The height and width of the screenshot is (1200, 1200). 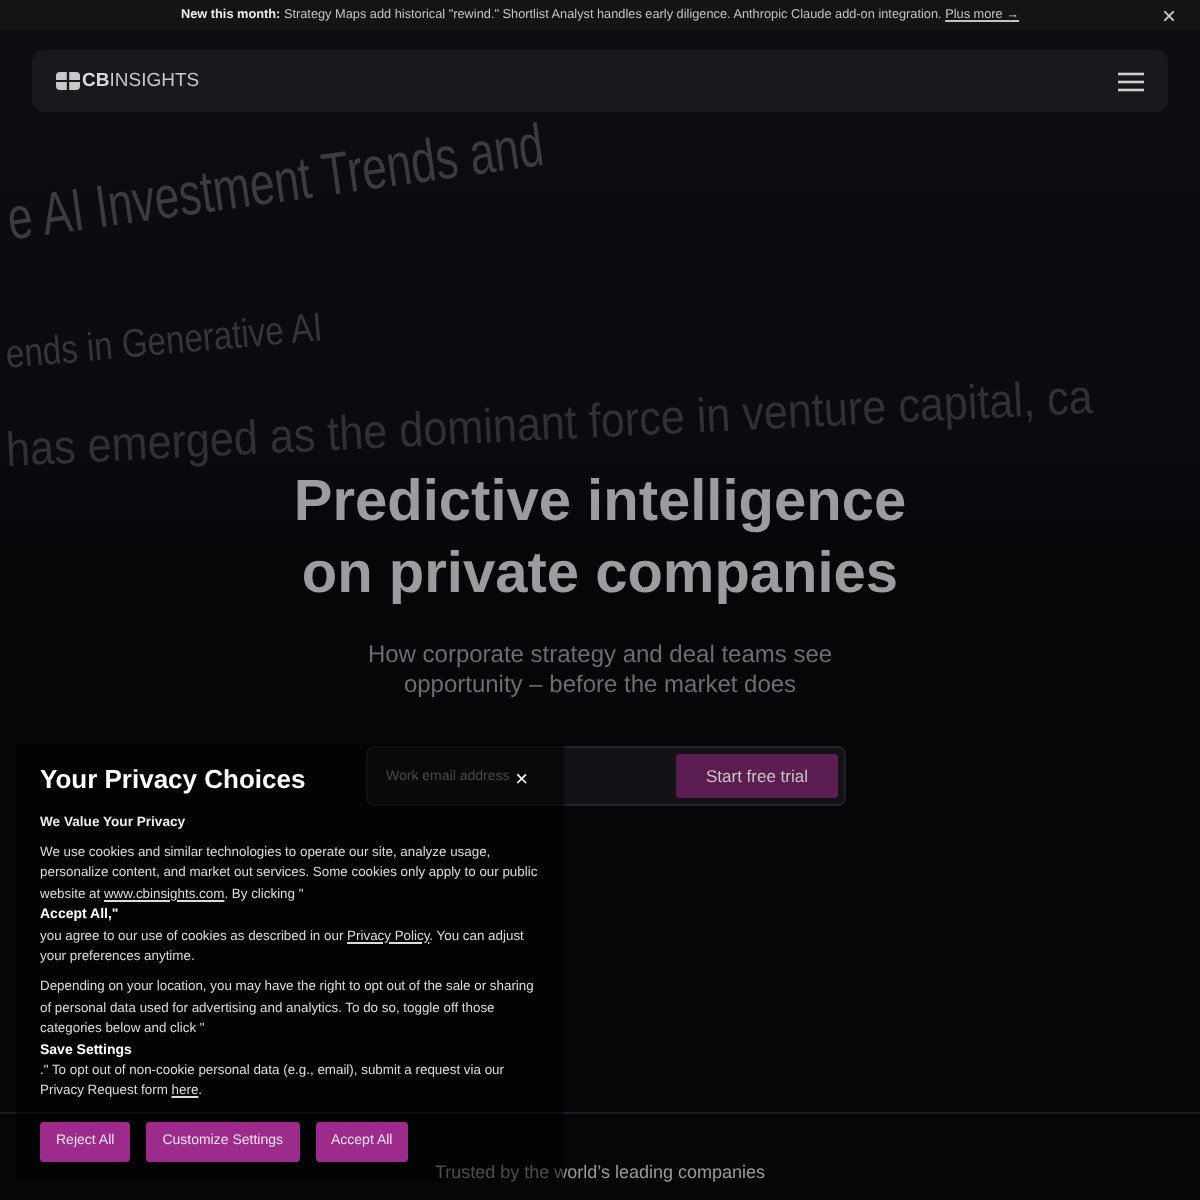 I want to click on menu-button, so click(x=1131, y=81).